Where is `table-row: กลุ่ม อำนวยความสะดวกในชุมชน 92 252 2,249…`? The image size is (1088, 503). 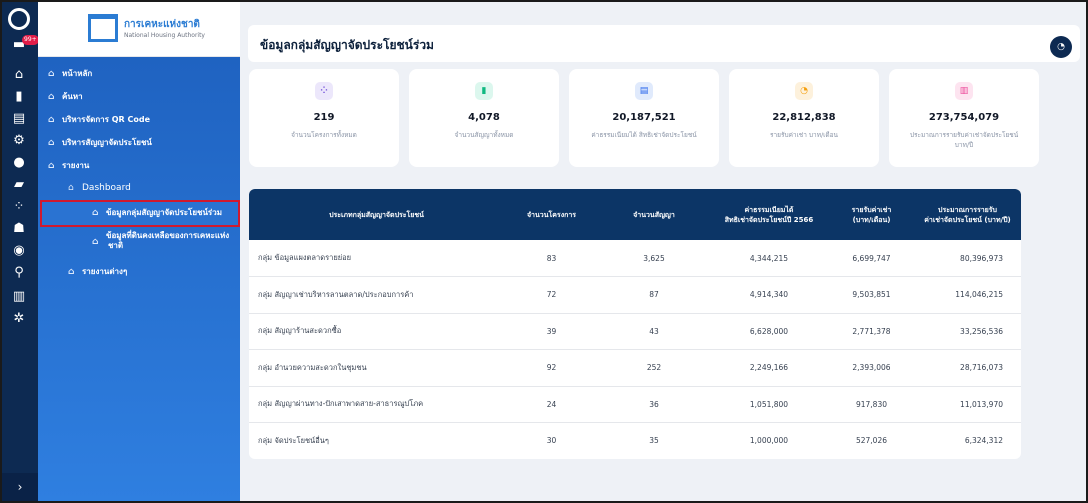 table-row: กลุ่ม อำนวยความสะดวกในชุมชน 92 252 2,249… is located at coordinates (635, 368).